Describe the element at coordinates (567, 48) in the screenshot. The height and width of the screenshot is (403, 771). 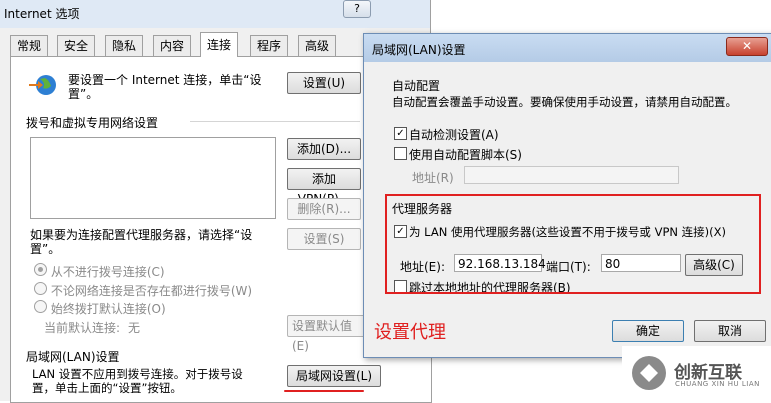
I see `lan-titlebar: 局域网(LAN)设置 ✕` at that location.